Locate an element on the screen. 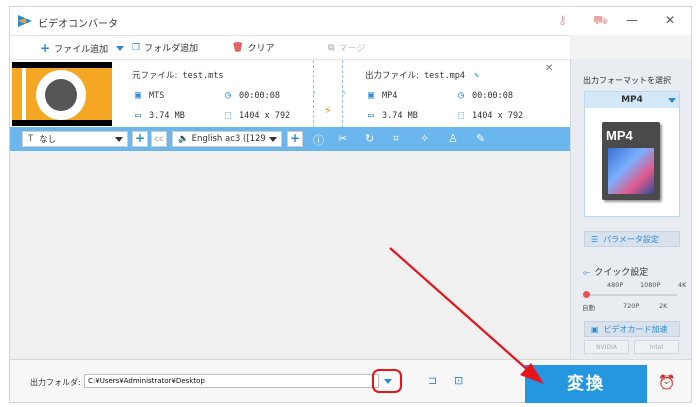 The height and width of the screenshot is (407, 700). output-folder-label: 出力フォルダ: is located at coordinates (55, 382).